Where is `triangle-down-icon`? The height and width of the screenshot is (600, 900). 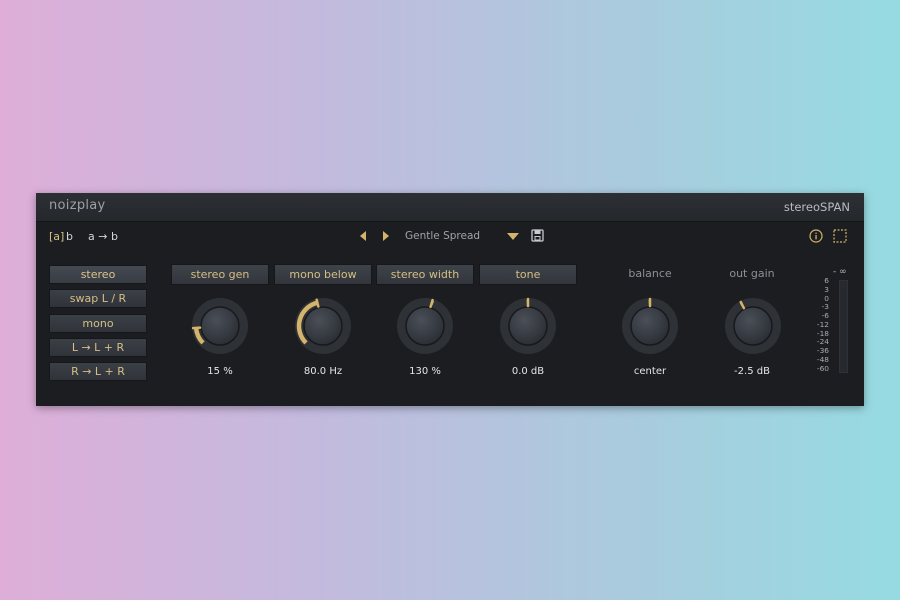
triangle-down-icon is located at coordinates (513, 236).